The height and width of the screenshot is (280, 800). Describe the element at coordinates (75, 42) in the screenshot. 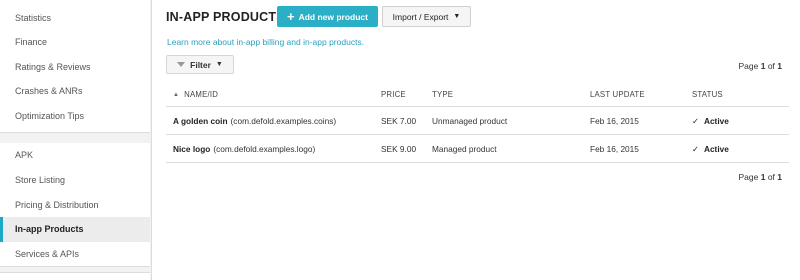

I see `sidebar-item-finance: Finance` at that location.